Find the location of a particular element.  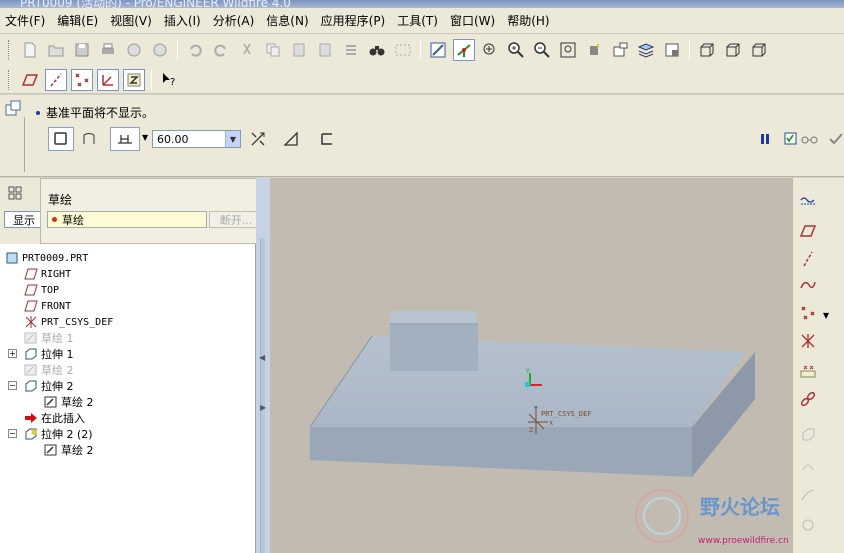

layers-button is located at coordinates (646, 50).